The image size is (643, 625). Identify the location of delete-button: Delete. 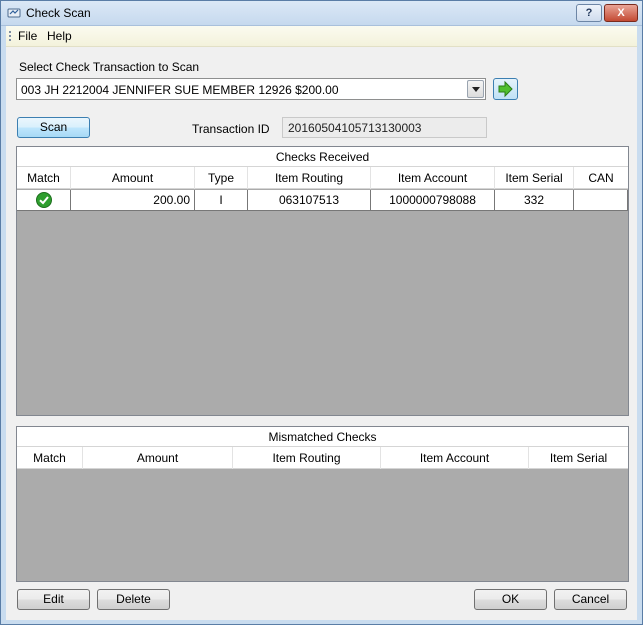
(133, 599).